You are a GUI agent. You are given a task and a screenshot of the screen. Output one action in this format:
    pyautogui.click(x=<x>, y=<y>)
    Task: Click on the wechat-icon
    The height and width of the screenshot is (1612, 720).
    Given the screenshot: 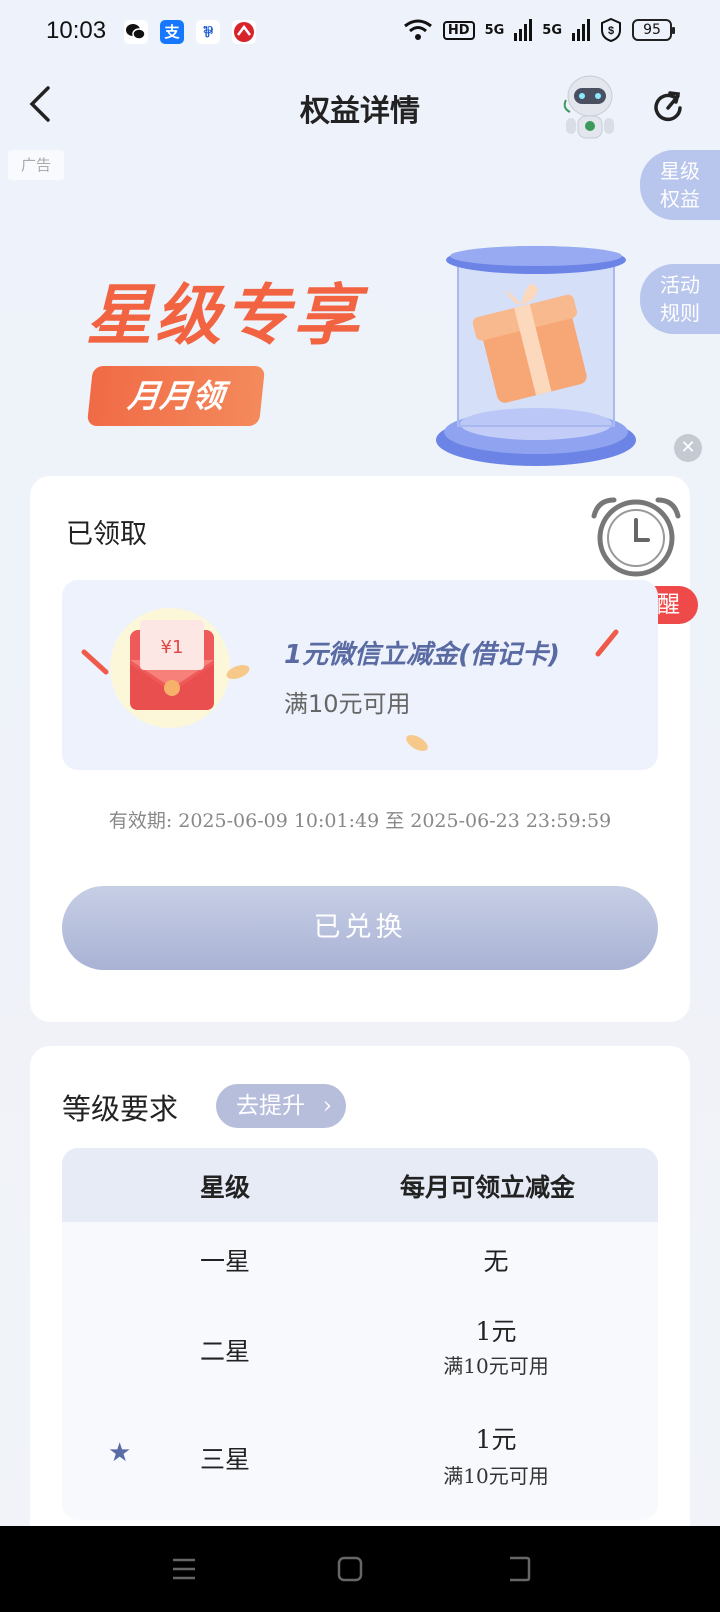 What is the action you would take?
    pyautogui.click(x=136, y=32)
    